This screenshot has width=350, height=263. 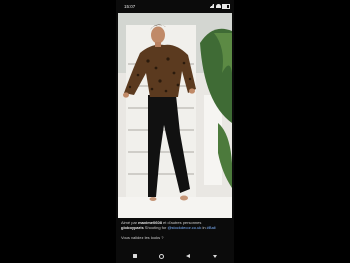 I want to click on signal-icon, so click(x=211, y=6).